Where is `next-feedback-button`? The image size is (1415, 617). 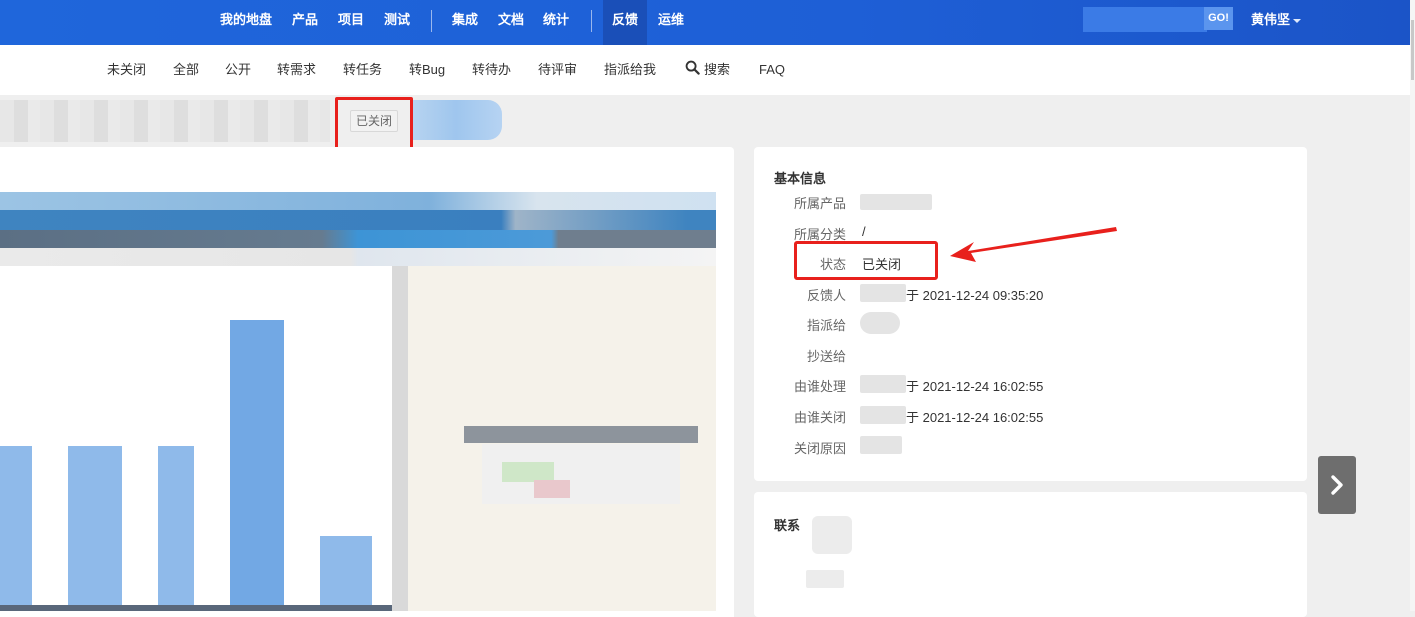
next-feedback-button is located at coordinates (1337, 485).